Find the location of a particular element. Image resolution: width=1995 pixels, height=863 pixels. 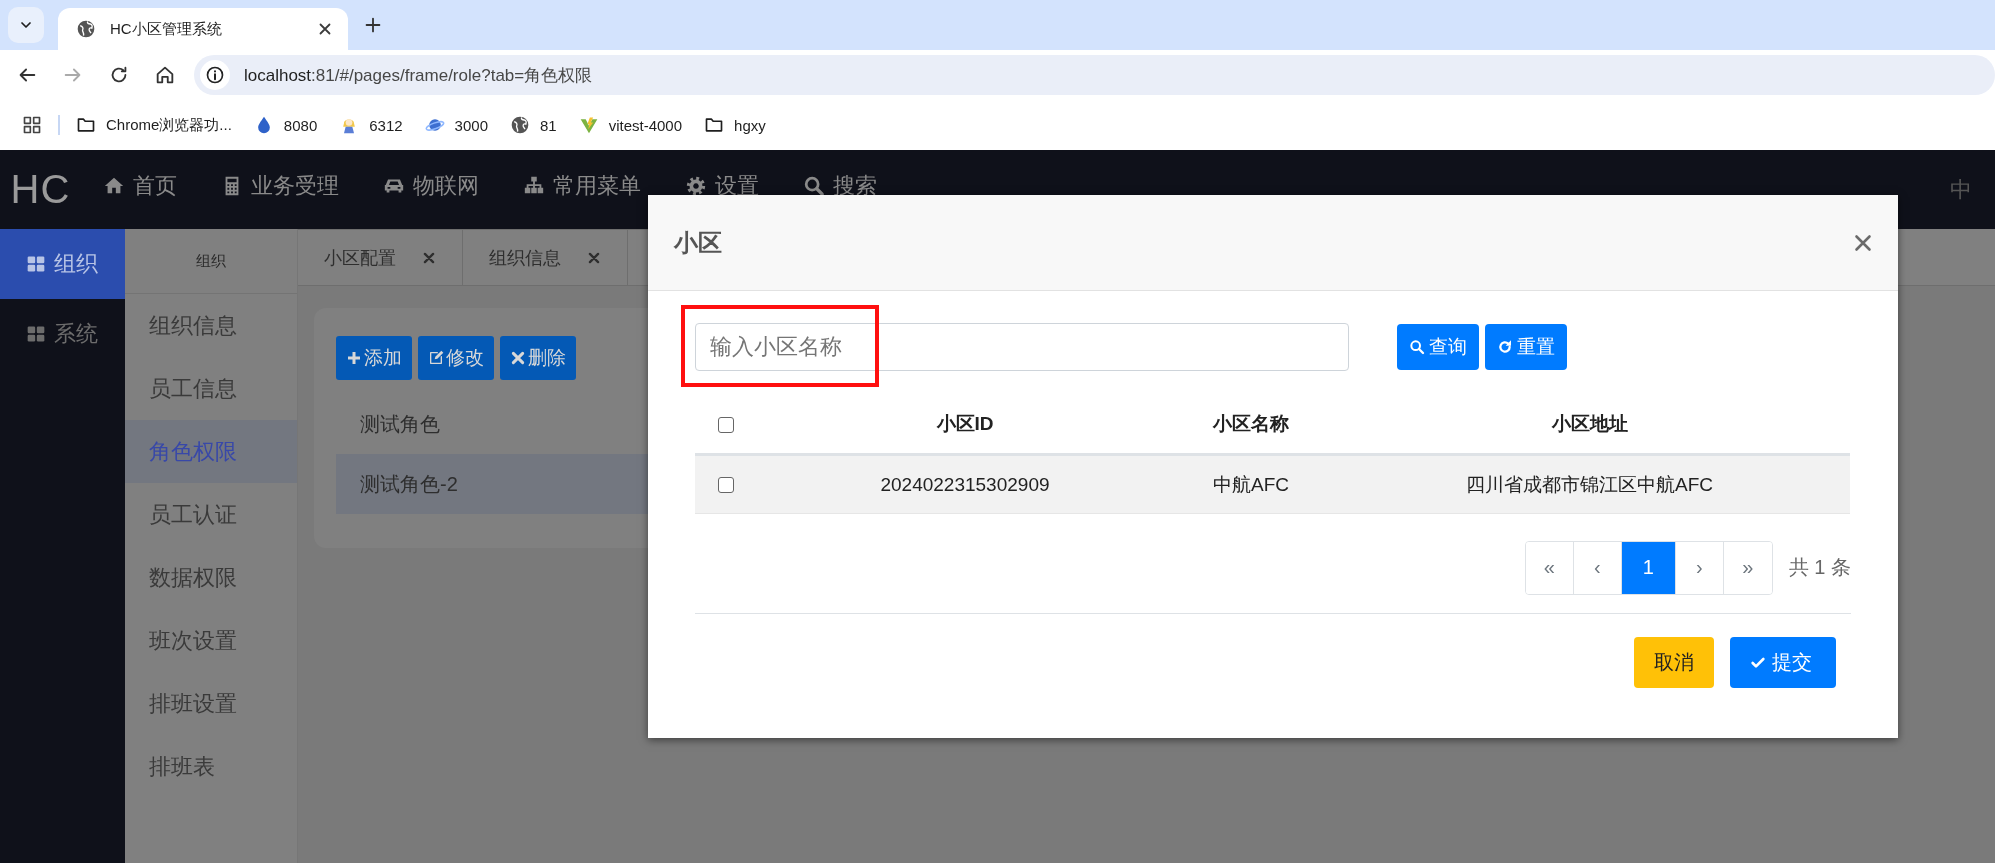

table-cell: 四川省成都市锦江区中航AFC is located at coordinates (1589, 484).